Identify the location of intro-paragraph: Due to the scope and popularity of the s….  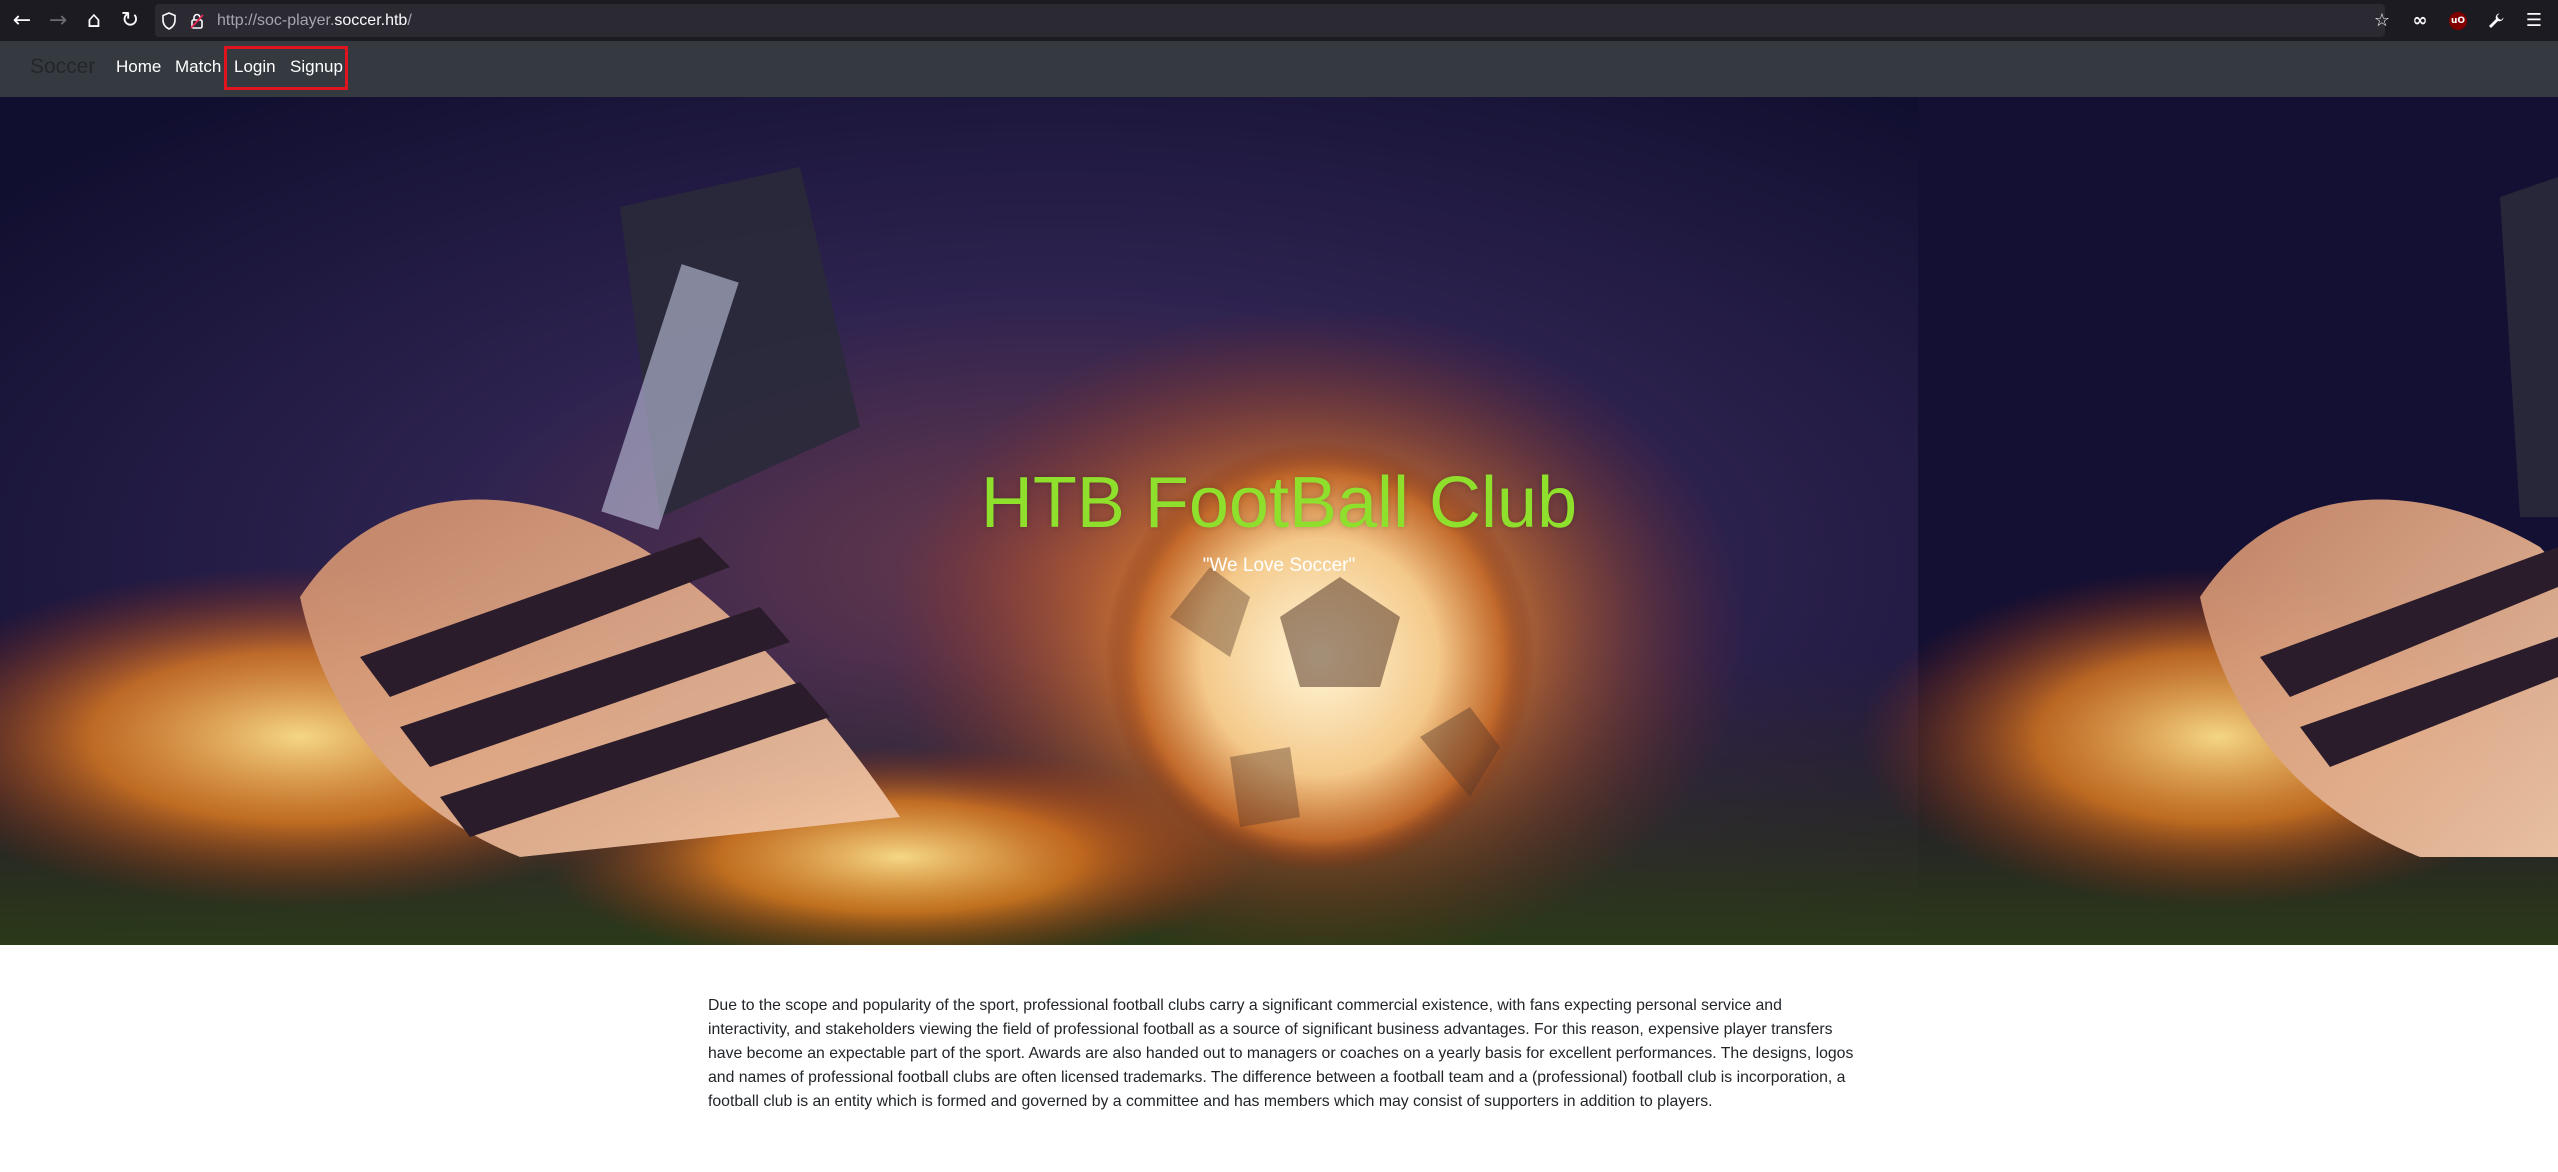
(1281, 1053).